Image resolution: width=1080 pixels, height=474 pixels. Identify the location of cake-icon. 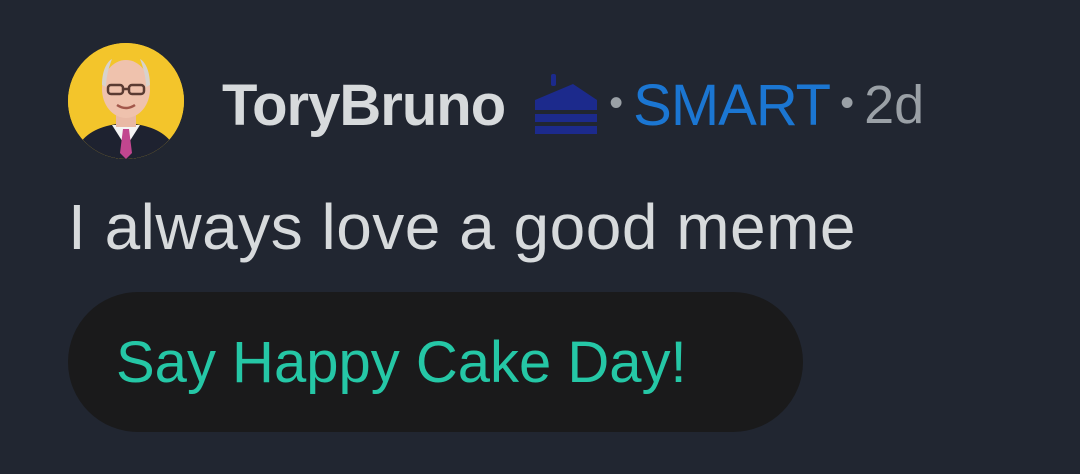
(566, 105).